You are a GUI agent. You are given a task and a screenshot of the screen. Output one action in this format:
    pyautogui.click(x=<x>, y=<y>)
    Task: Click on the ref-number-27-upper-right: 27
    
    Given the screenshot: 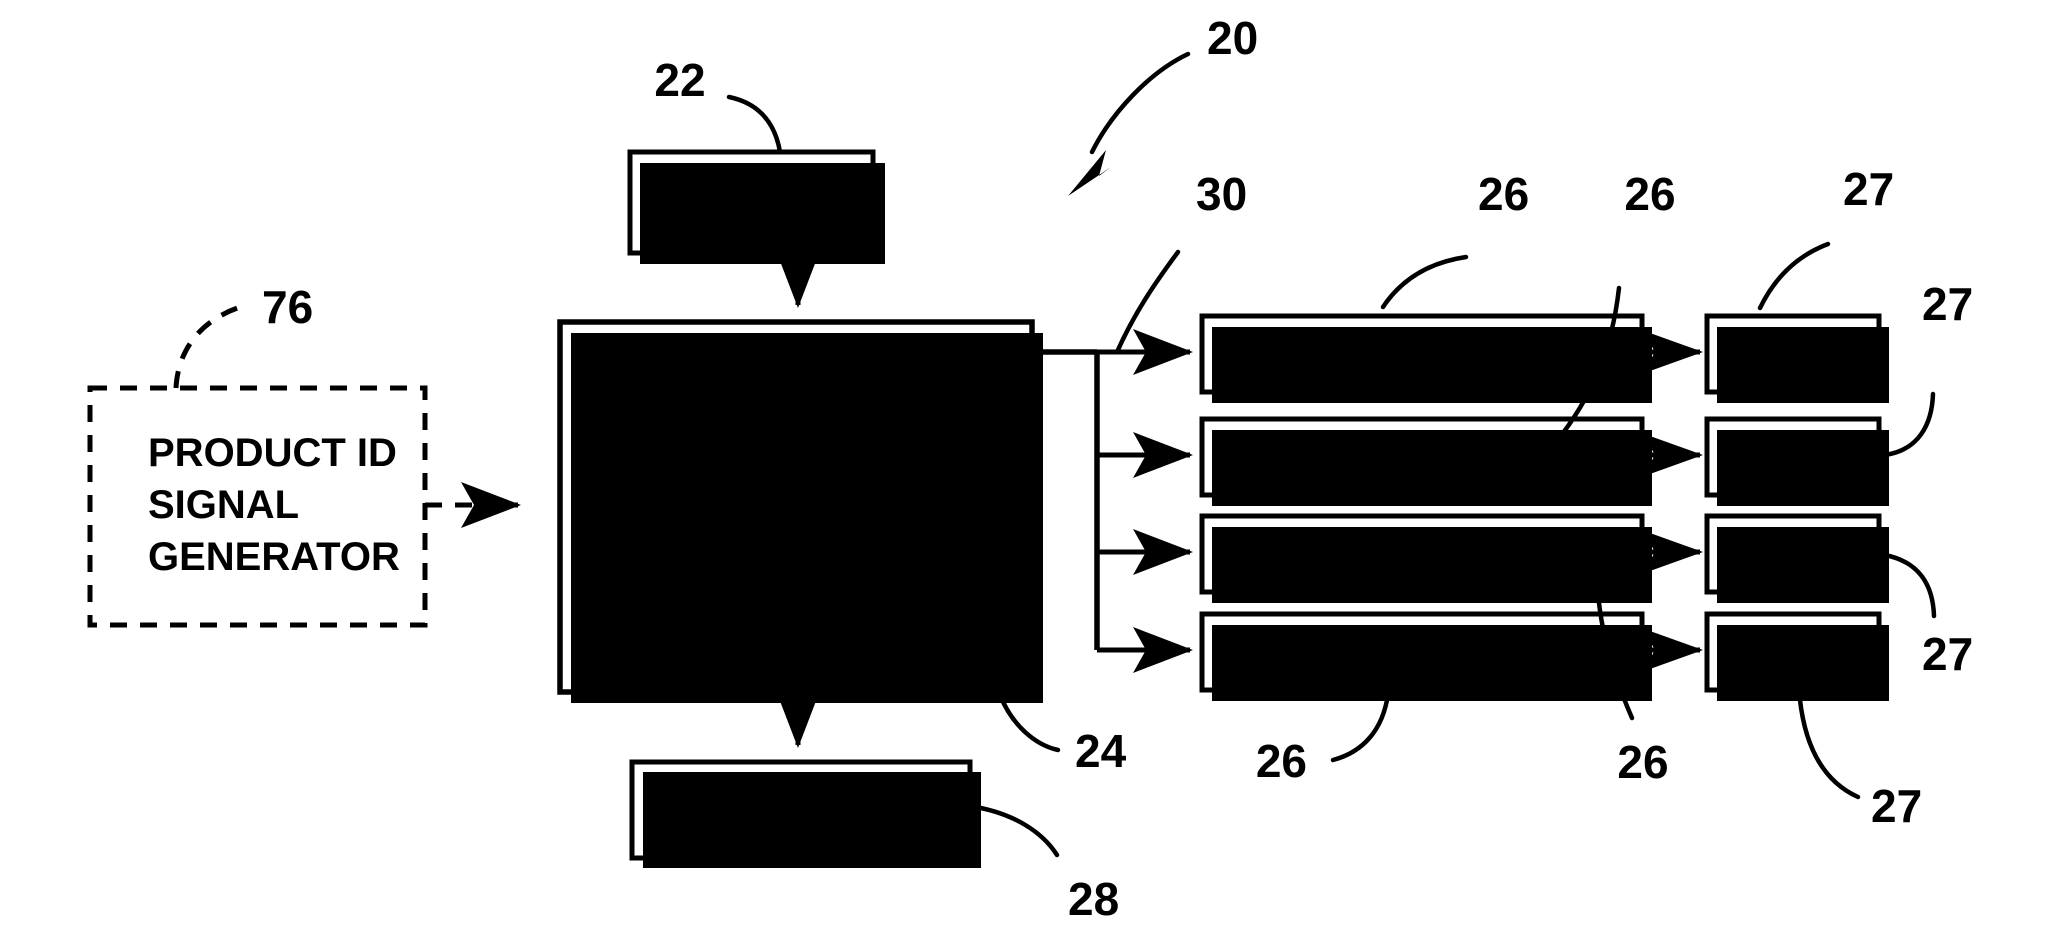 What is the action you would take?
    pyautogui.click(x=1947, y=304)
    